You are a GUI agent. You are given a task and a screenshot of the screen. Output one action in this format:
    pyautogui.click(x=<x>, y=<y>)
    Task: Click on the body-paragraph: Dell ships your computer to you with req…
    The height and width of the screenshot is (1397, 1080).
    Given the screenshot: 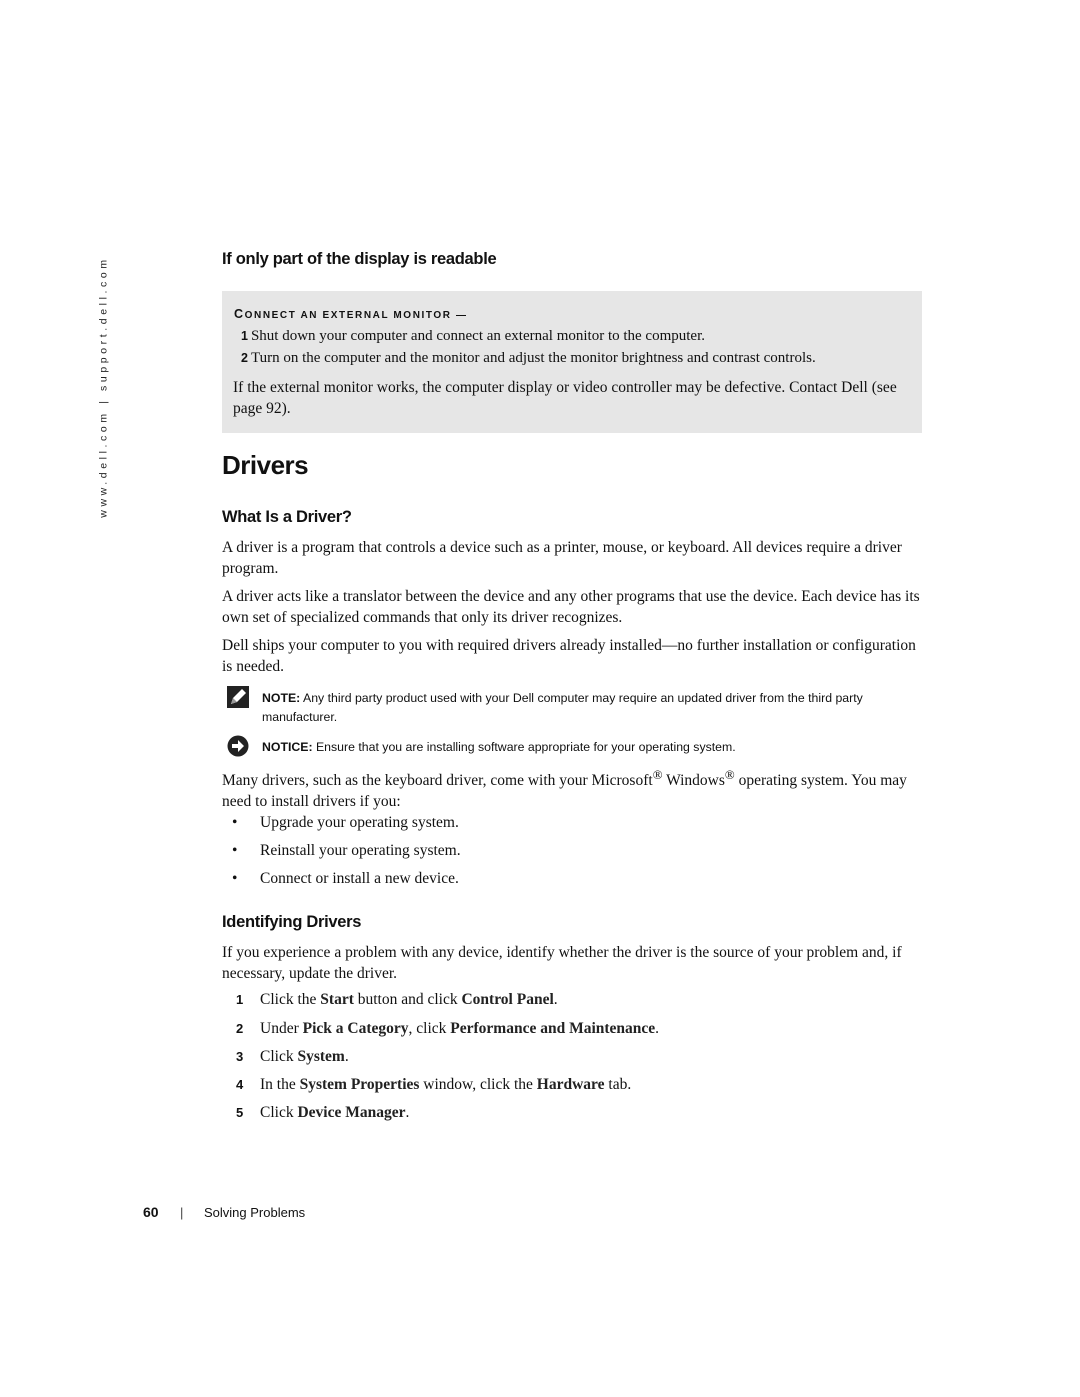 What is the action you would take?
    pyautogui.click(x=569, y=656)
    